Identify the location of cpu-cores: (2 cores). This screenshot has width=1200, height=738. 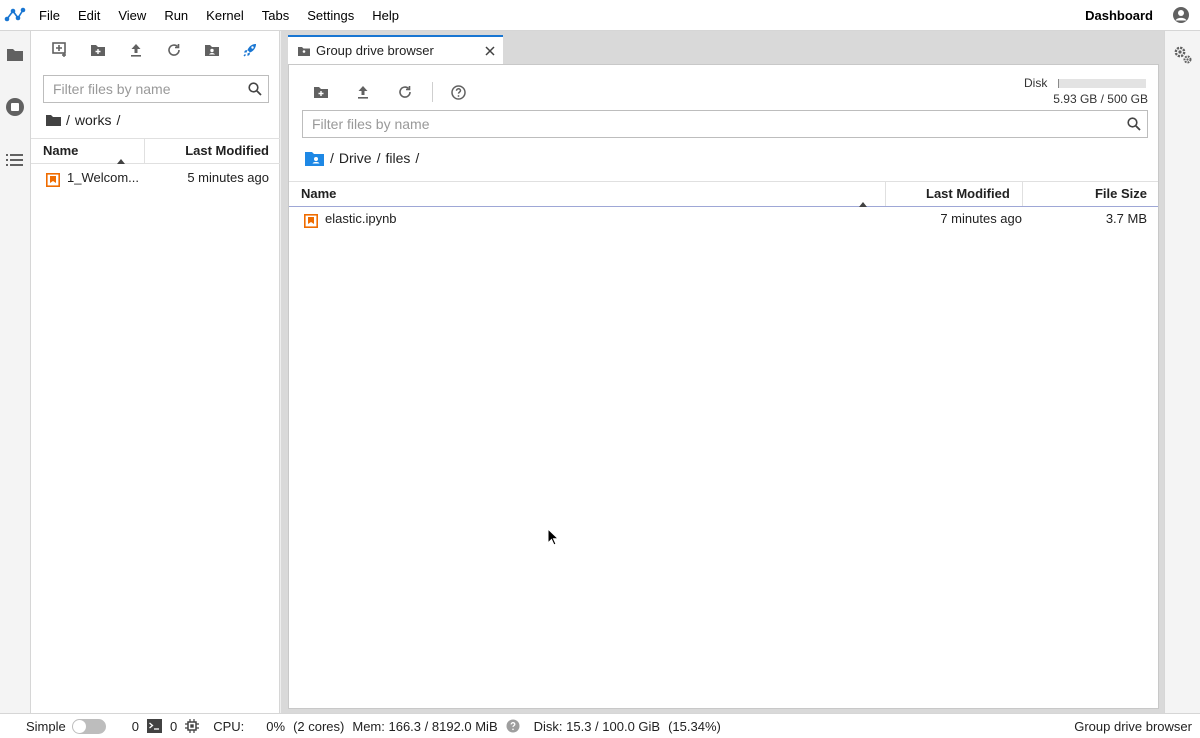
(319, 726).